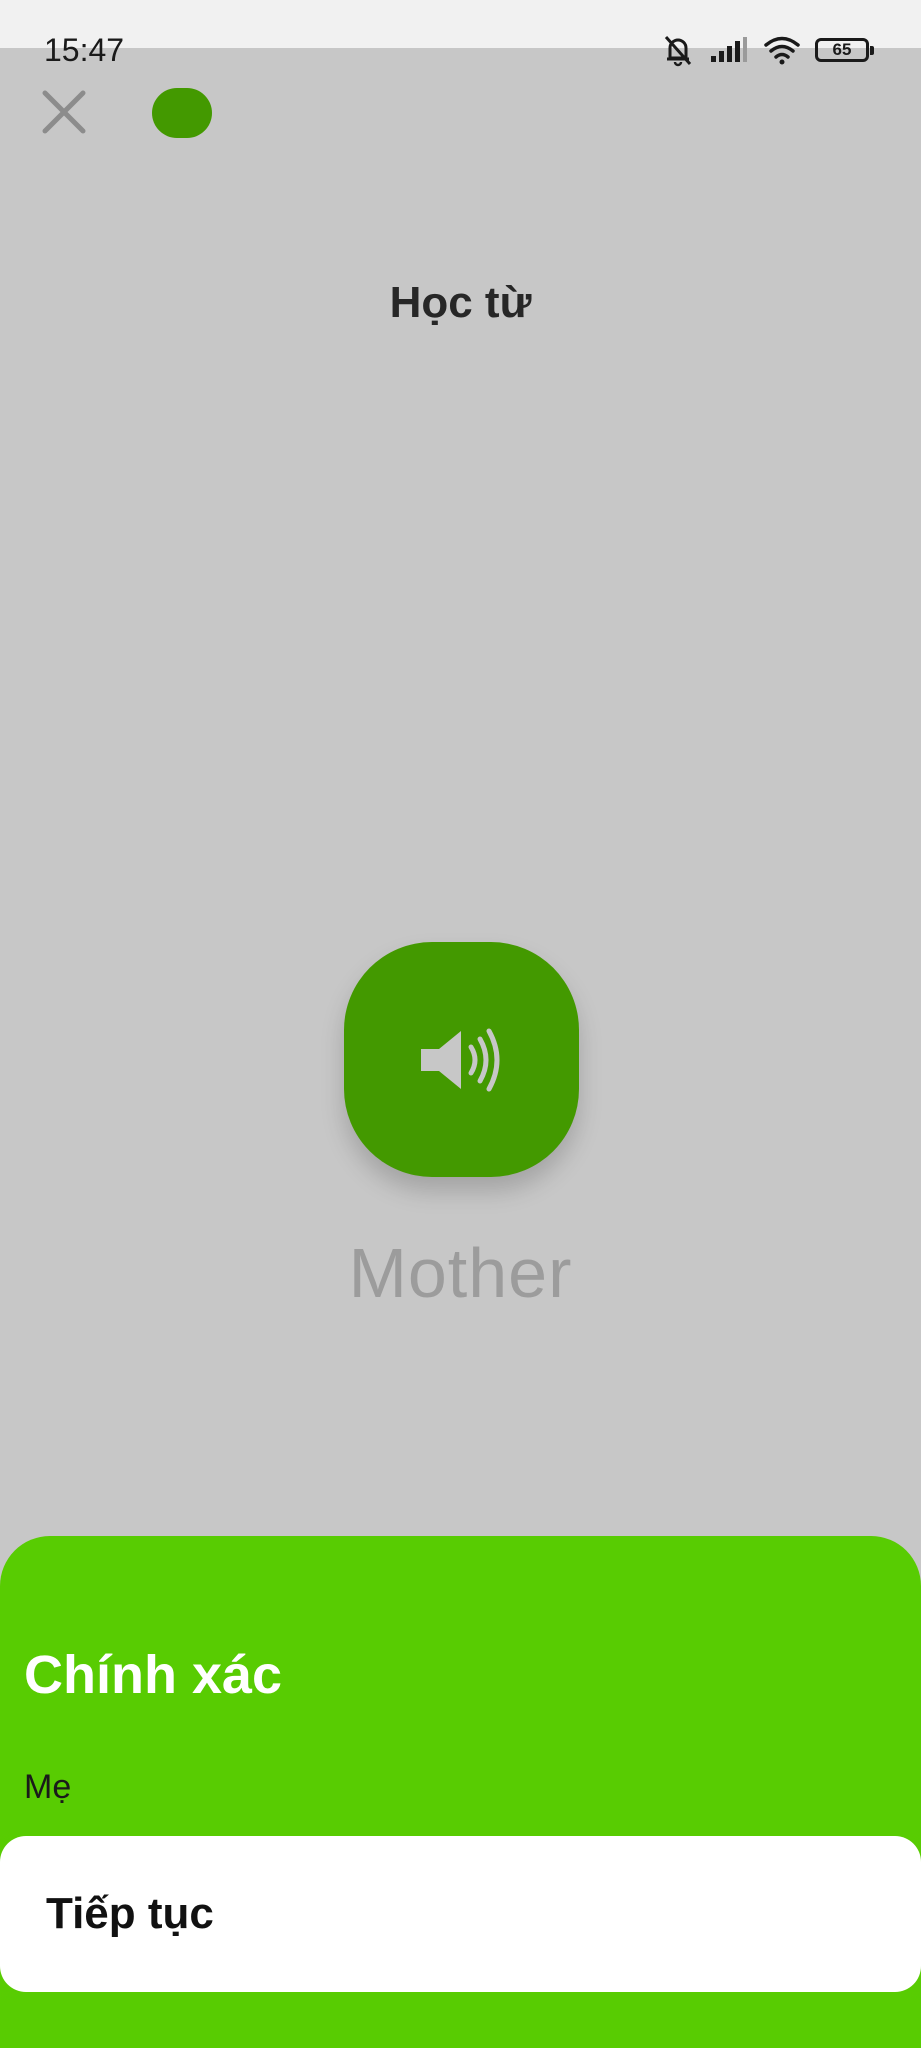 Image resolution: width=921 pixels, height=2048 pixels. Describe the element at coordinates (460, 1914) in the screenshot. I see `continue-button: Tiếp tục` at that location.